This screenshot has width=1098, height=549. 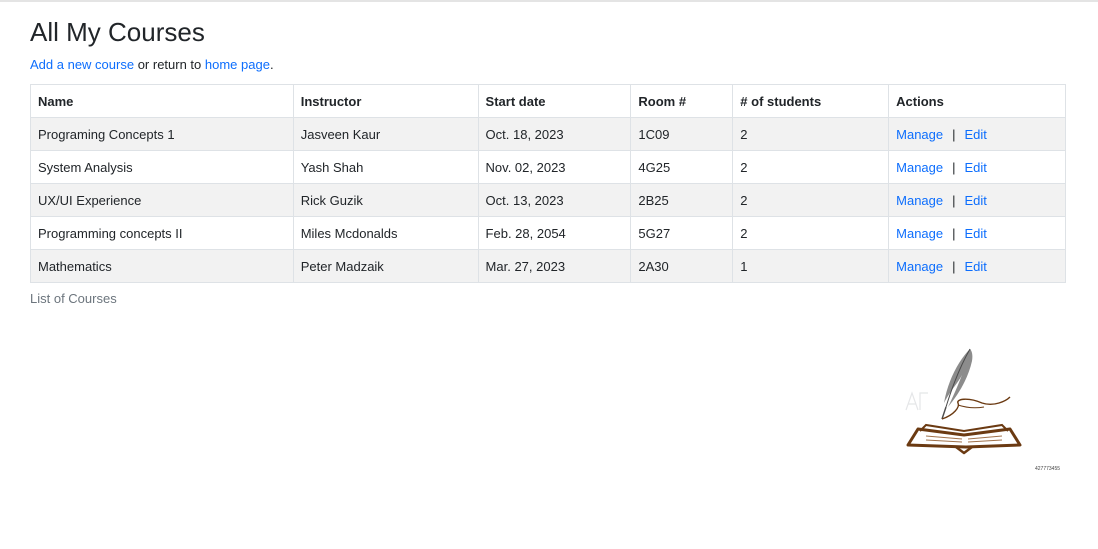 I want to click on add-course-link: Add a new course, so click(x=82, y=64).